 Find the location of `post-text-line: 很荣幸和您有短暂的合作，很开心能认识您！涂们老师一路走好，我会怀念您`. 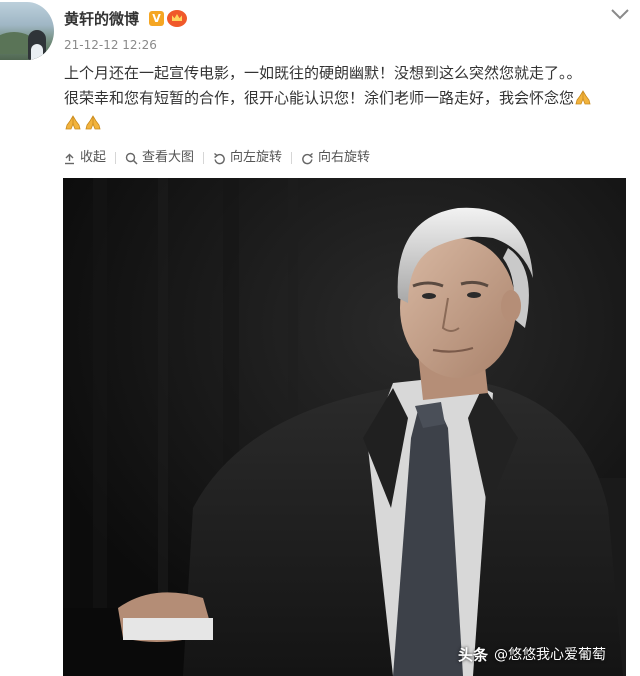

post-text-line: 很荣幸和您有短暂的合作，很开心能认识您！涂们老师一路走好，我会怀念您 is located at coordinates (347, 98).